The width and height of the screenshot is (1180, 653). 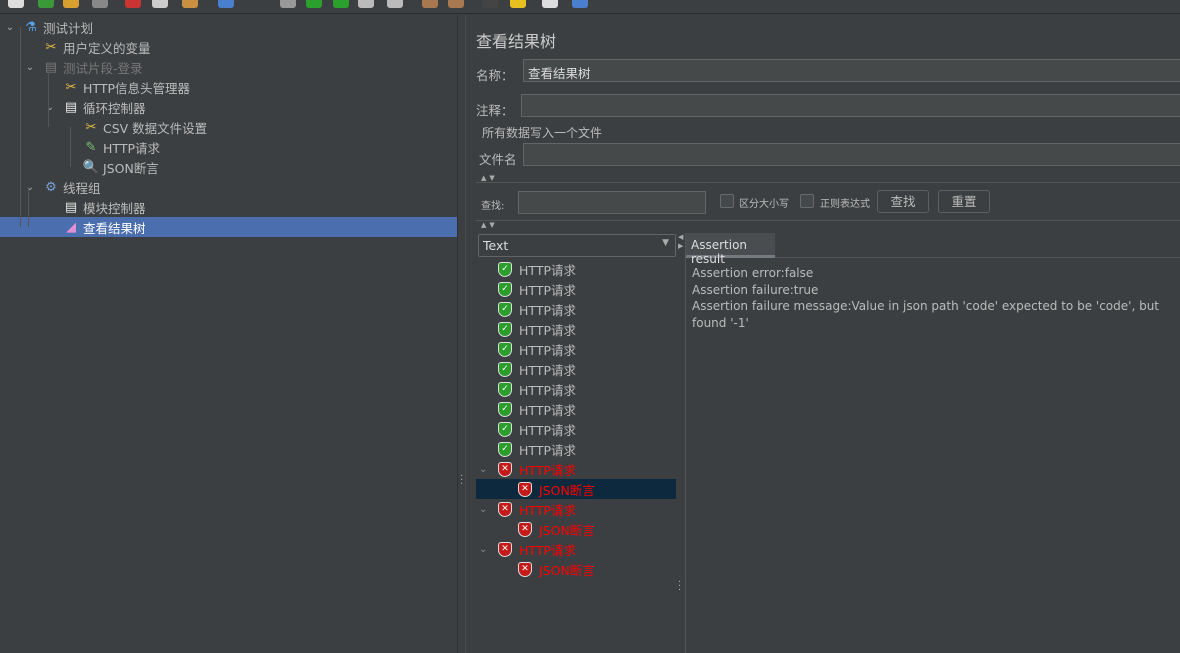 I want to click on filename-label: 文件名, so click(x=498, y=159).